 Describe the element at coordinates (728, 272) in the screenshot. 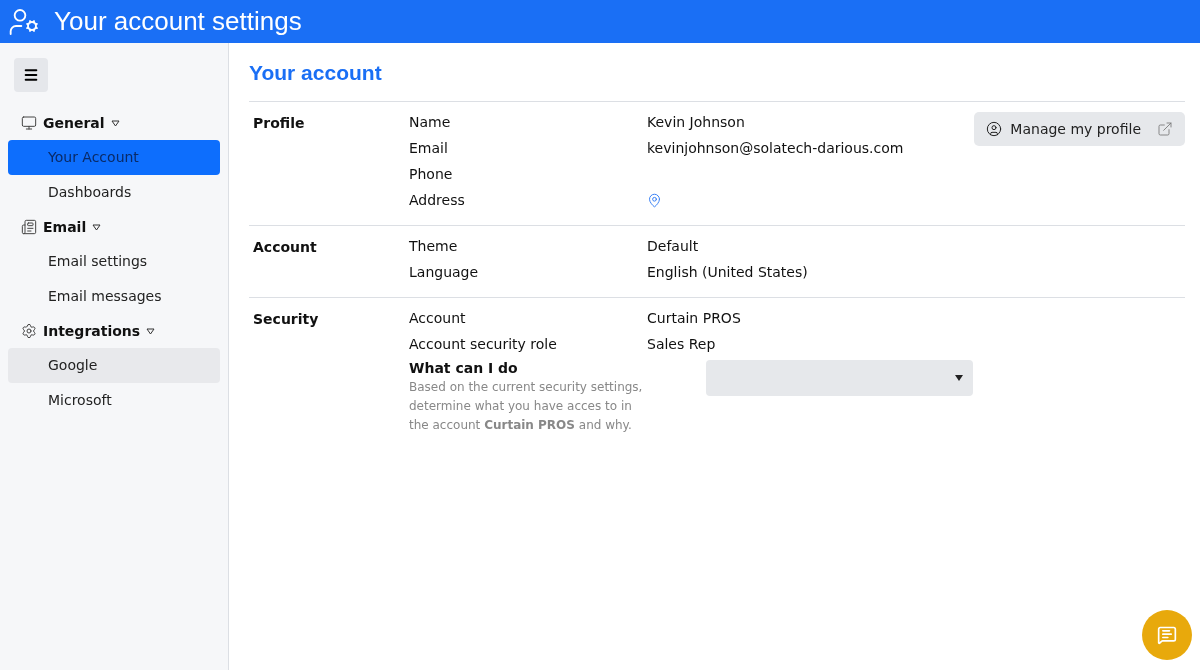

I see `field-value: English (United States)` at that location.